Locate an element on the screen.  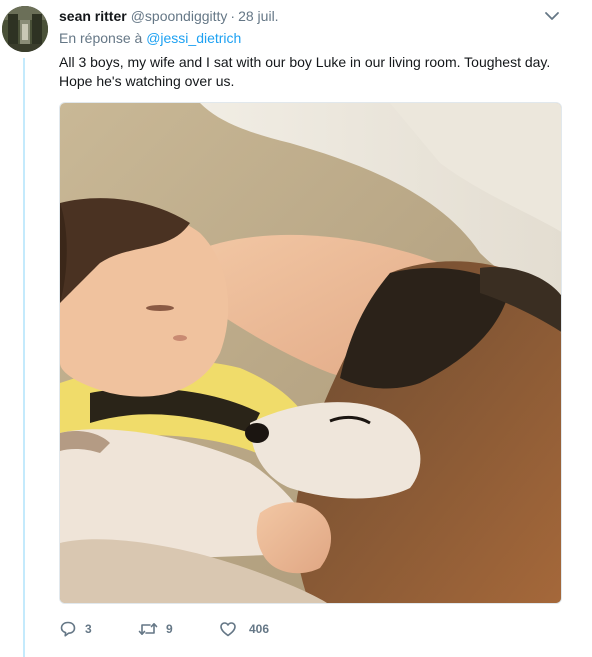
username: @spoondiggitty is located at coordinates (179, 16).